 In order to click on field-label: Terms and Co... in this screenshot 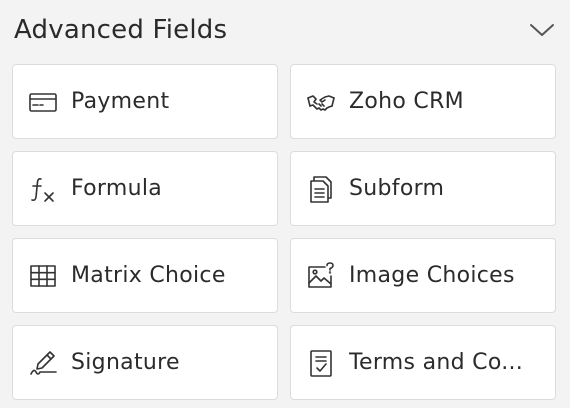, I will do `click(436, 362)`.